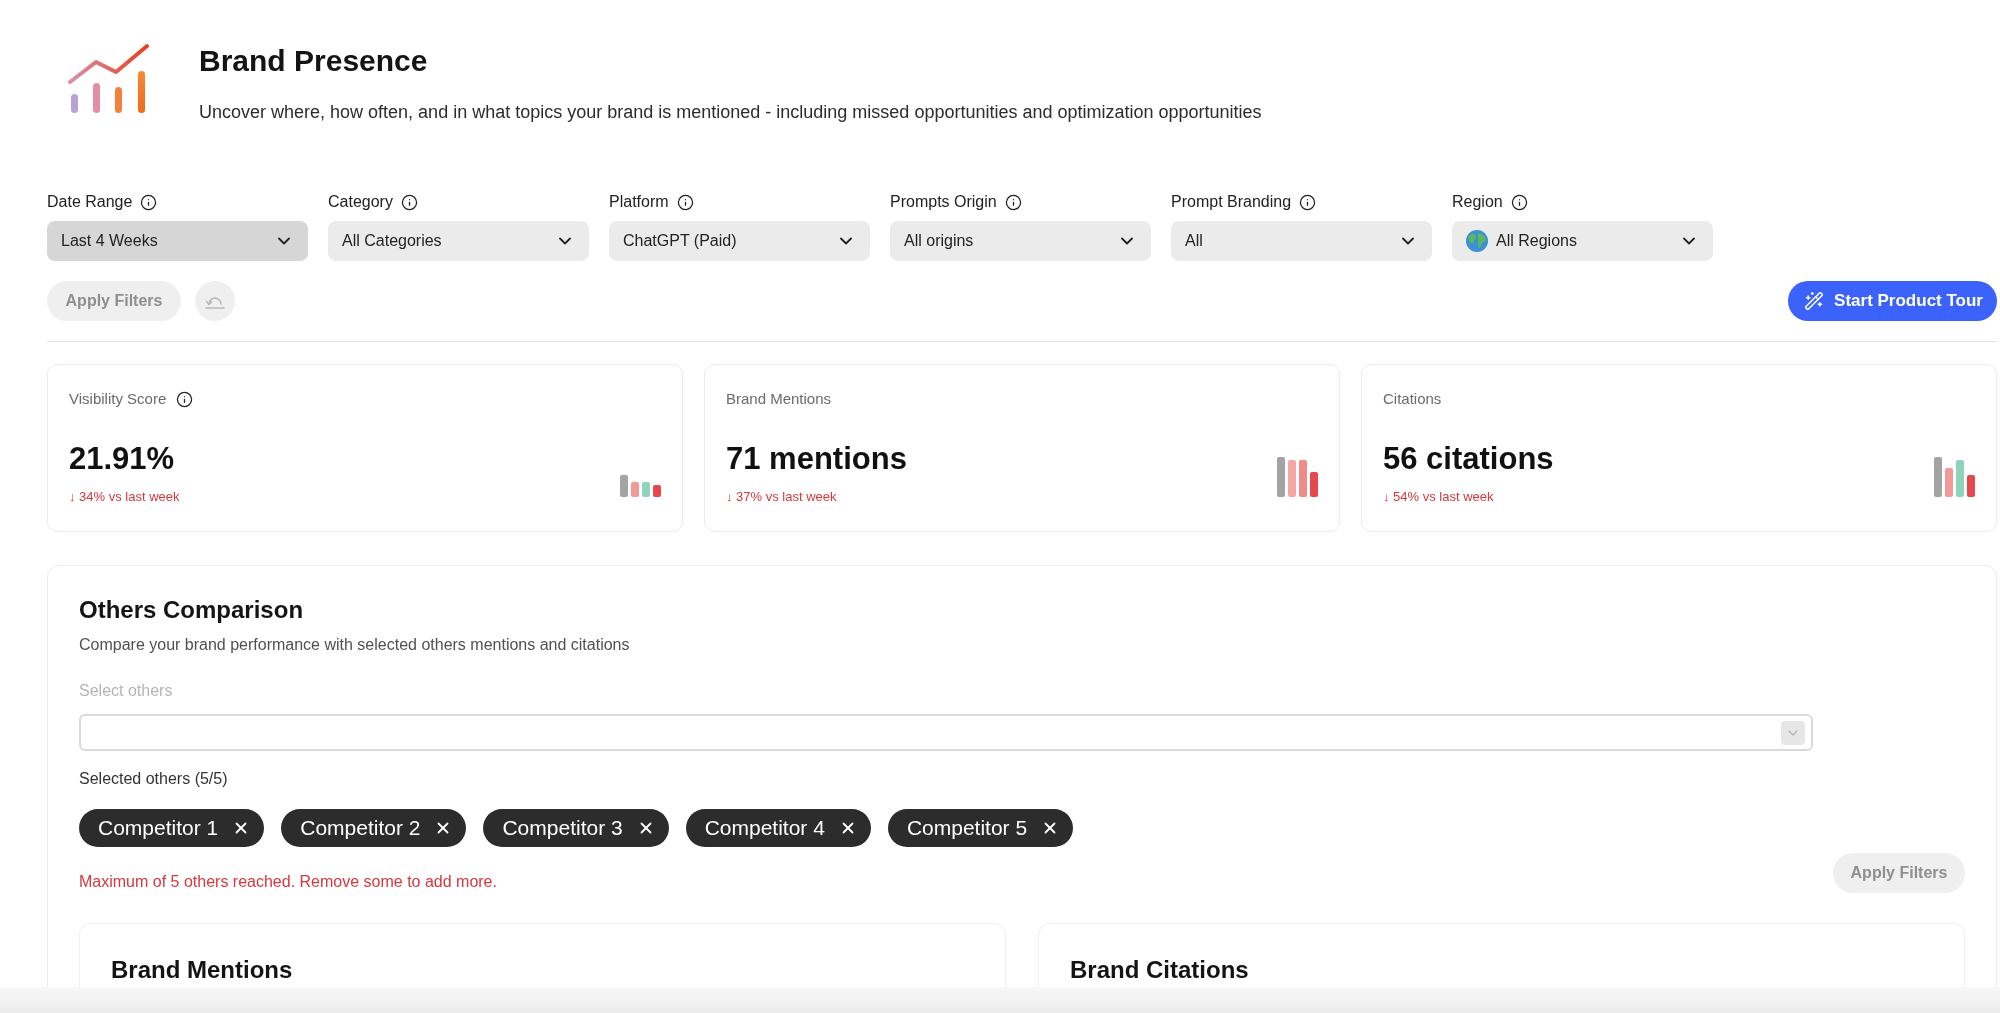  I want to click on select-field, so click(946, 732).